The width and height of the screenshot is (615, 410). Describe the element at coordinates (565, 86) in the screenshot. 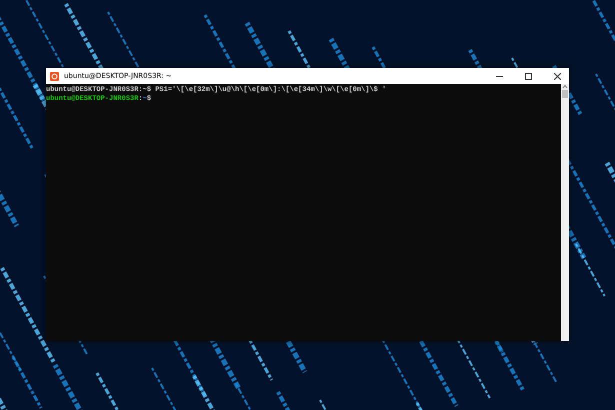

I see `scroll-up-icon` at that location.